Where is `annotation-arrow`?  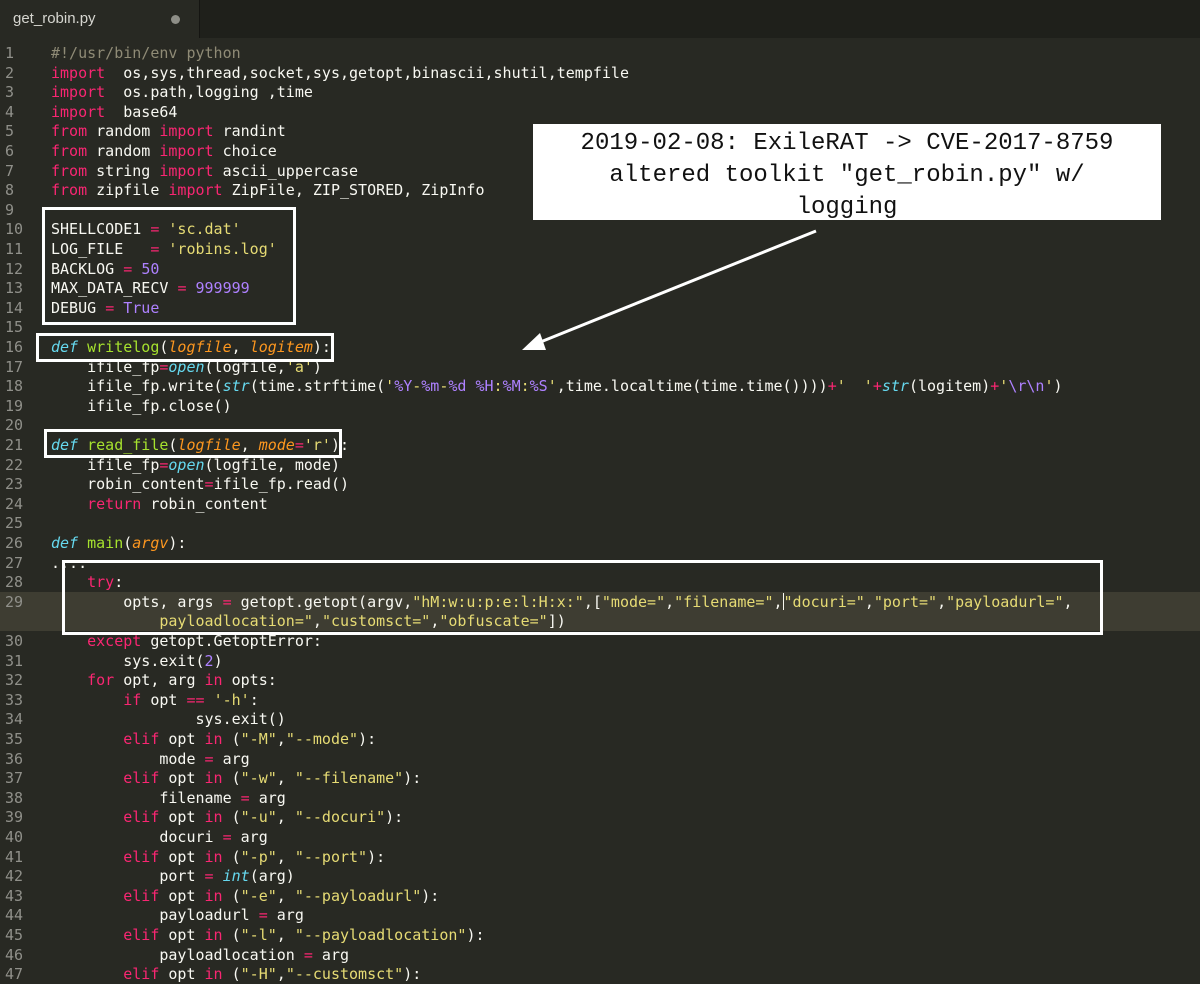
annotation-arrow is located at coordinates (669, 289).